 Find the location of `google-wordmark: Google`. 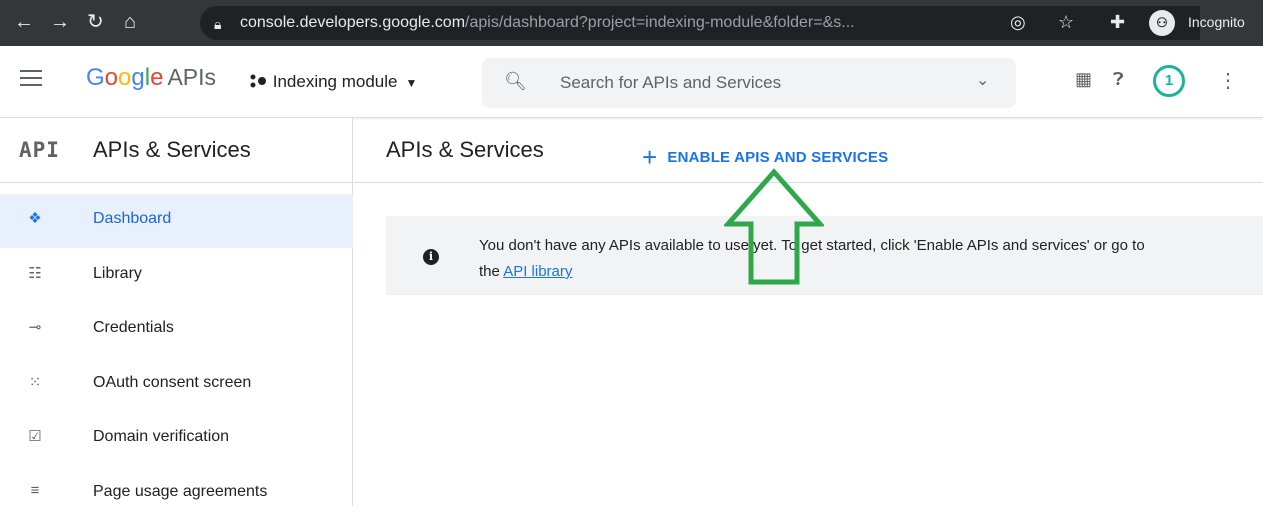

google-wordmark: Google is located at coordinates (125, 77).